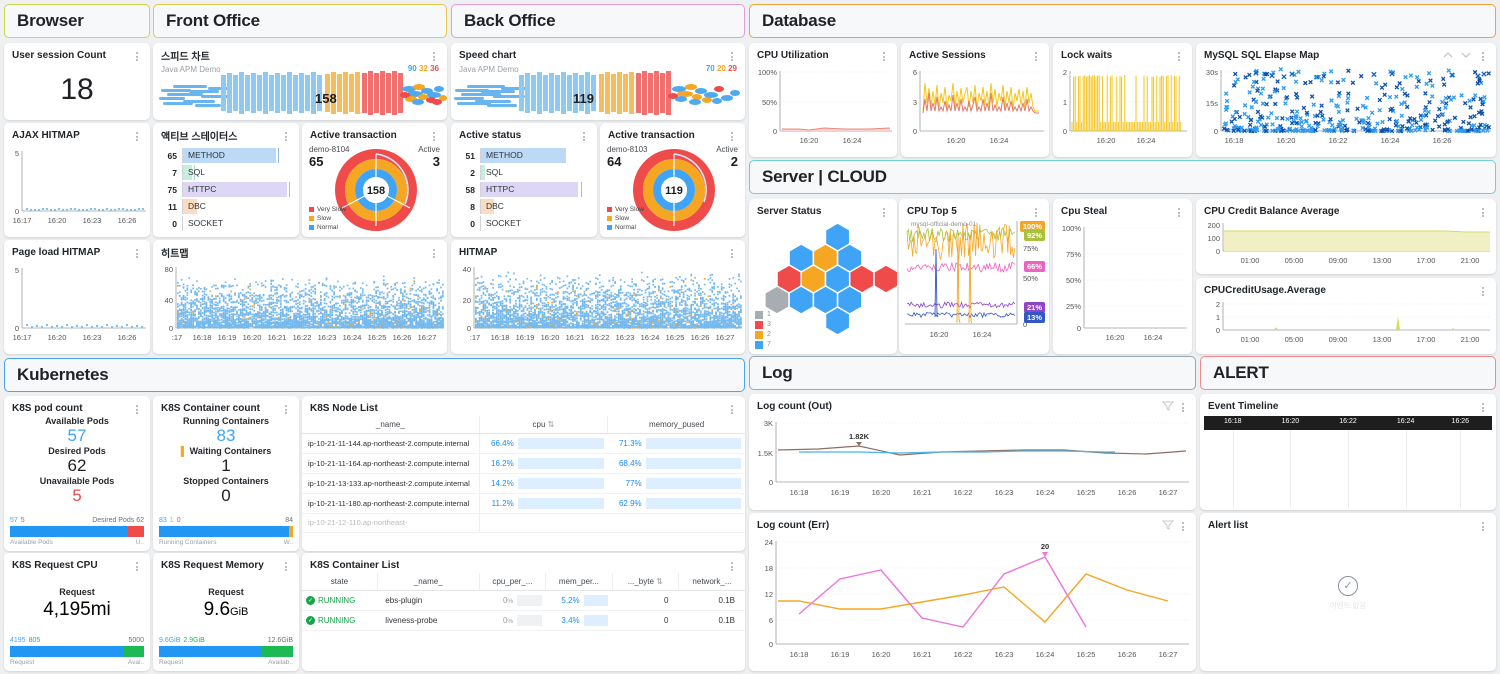 Image resolution: width=1500 pixels, height=674 pixels. I want to click on check-icon: ✓, so click(310, 620).